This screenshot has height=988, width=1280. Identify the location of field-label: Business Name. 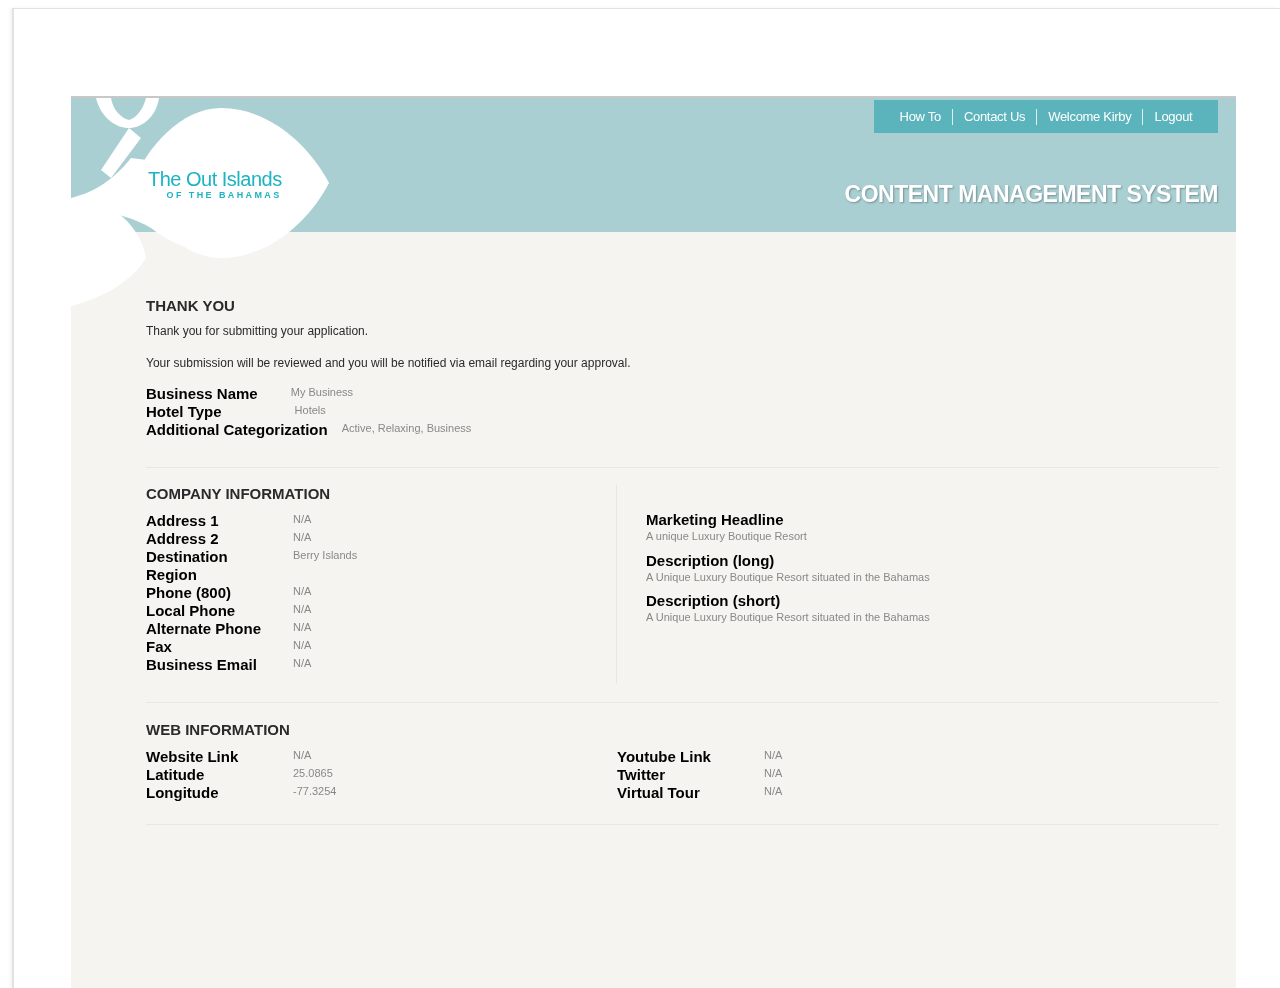
(202, 394).